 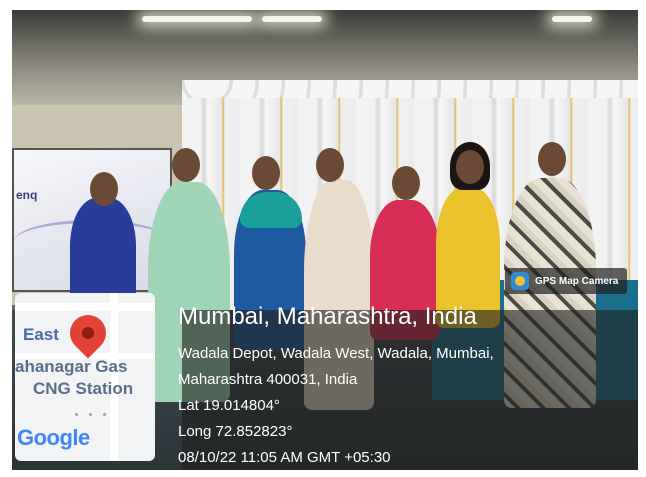 What do you see at coordinates (83, 388) in the screenshot?
I see `map-label-cng: CNG Station` at bounding box center [83, 388].